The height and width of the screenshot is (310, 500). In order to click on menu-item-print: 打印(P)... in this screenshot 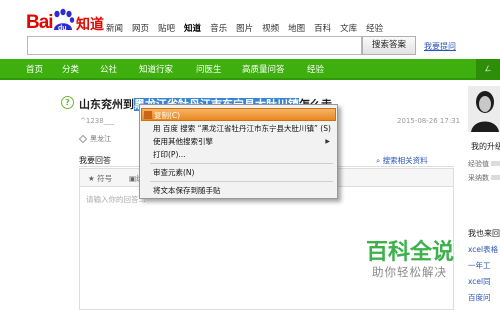, I will do `click(238, 154)`.